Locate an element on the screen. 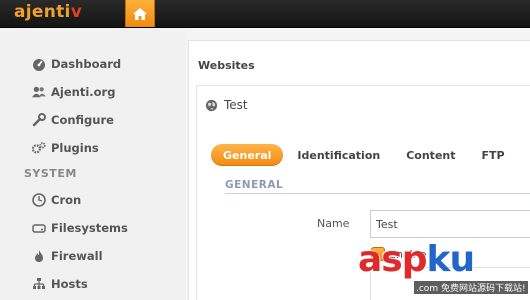  sidebar-item-label: Ajenti.org is located at coordinates (83, 92).